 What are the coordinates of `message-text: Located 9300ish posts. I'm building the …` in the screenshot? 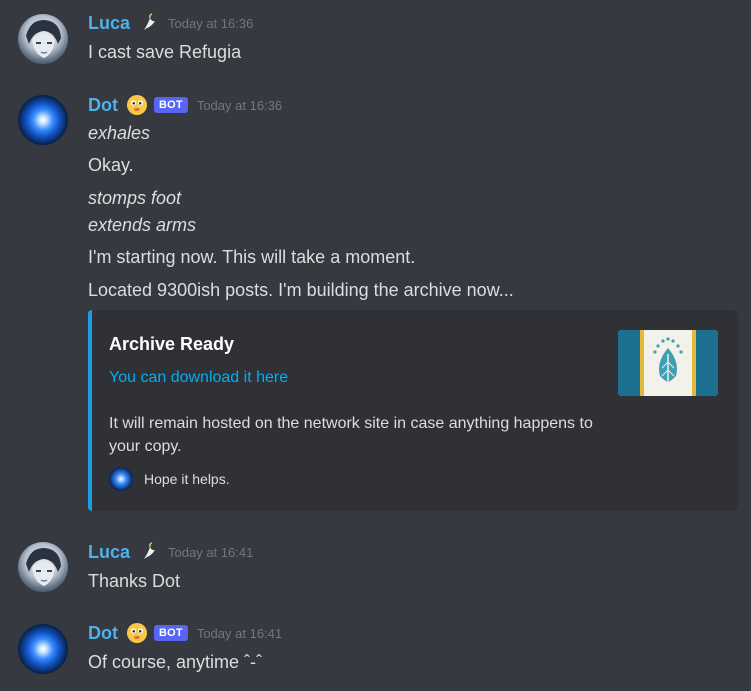 It's located at (301, 290).